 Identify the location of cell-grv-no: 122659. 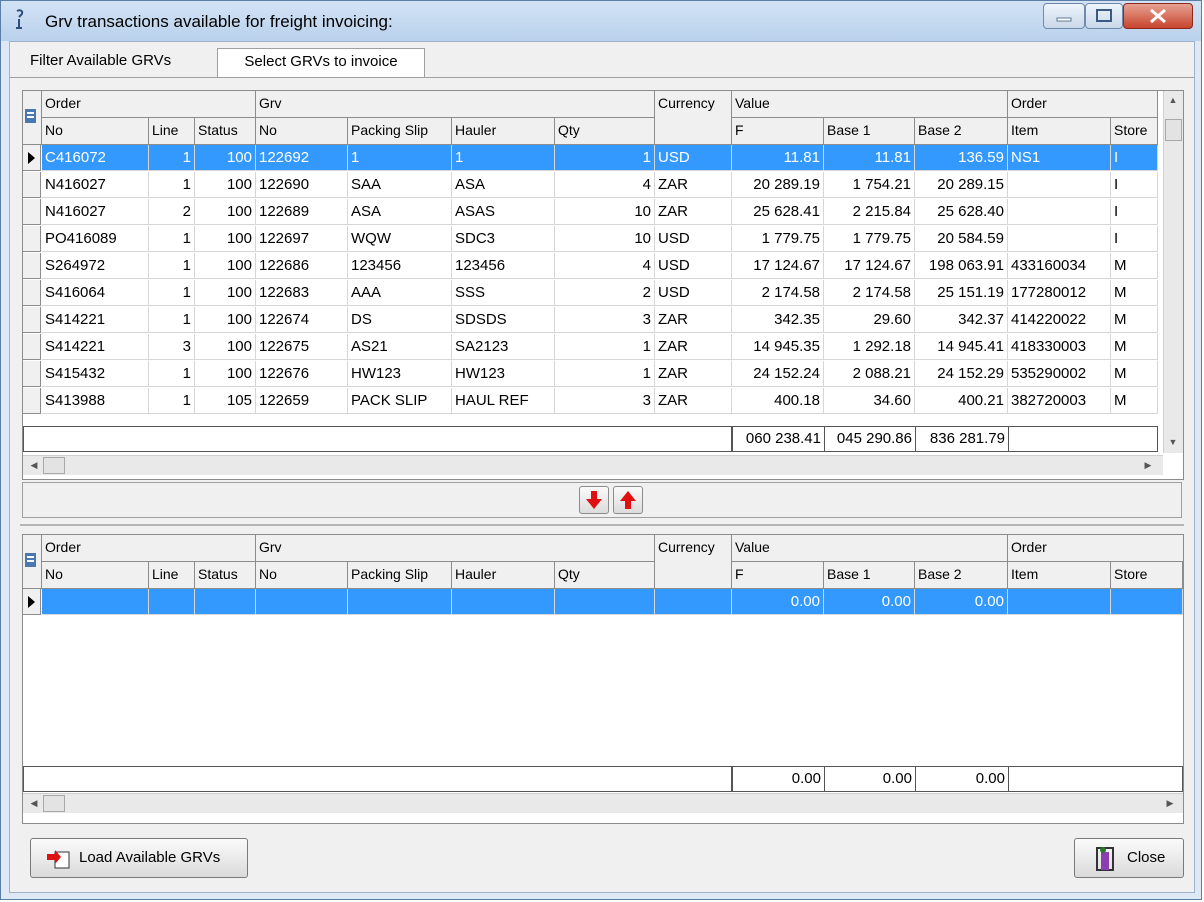
(302, 401).